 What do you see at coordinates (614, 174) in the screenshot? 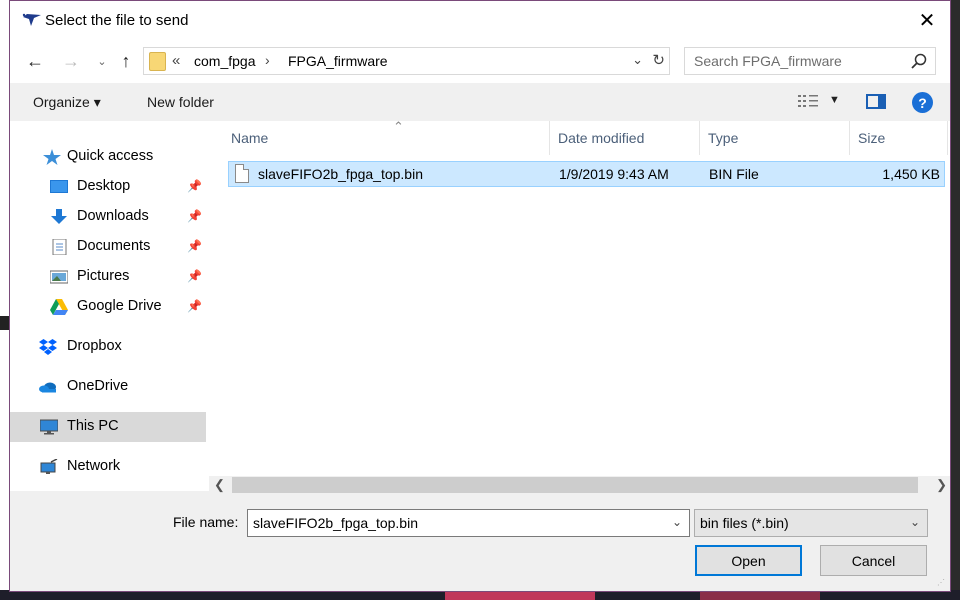
I see `file-date: 1/9/2019 9:43 AM` at bounding box center [614, 174].